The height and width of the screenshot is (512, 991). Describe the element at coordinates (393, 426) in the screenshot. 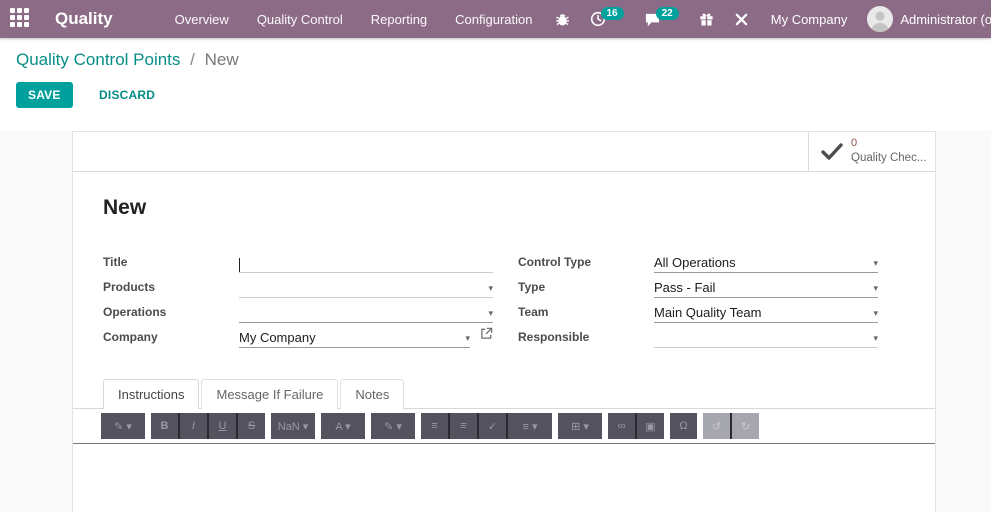

I see `highlight-color-button: ✎ ▾` at that location.